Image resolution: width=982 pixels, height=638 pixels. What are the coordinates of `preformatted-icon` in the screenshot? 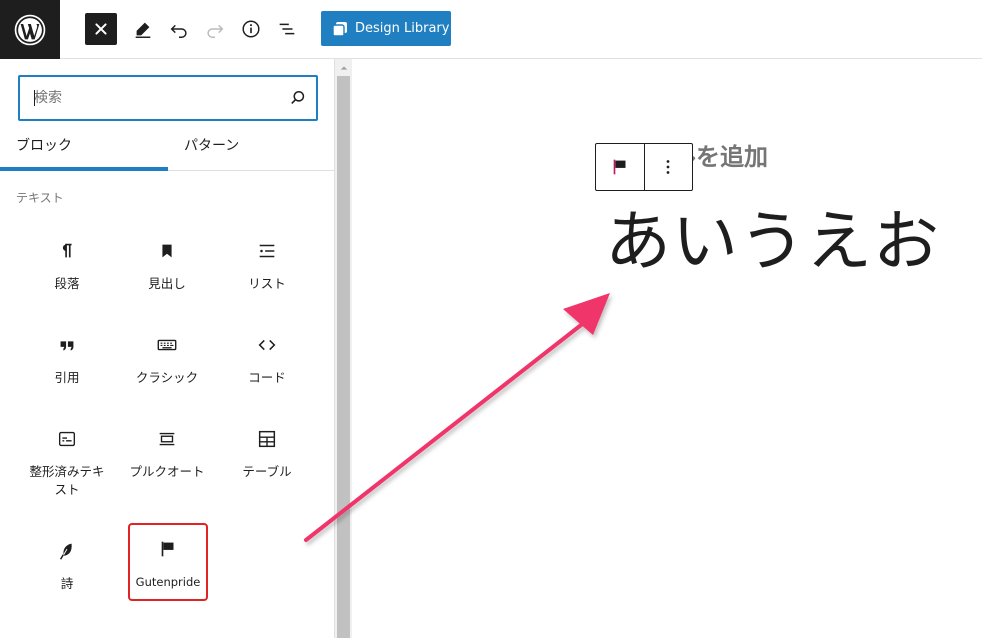 It's located at (67, 439).